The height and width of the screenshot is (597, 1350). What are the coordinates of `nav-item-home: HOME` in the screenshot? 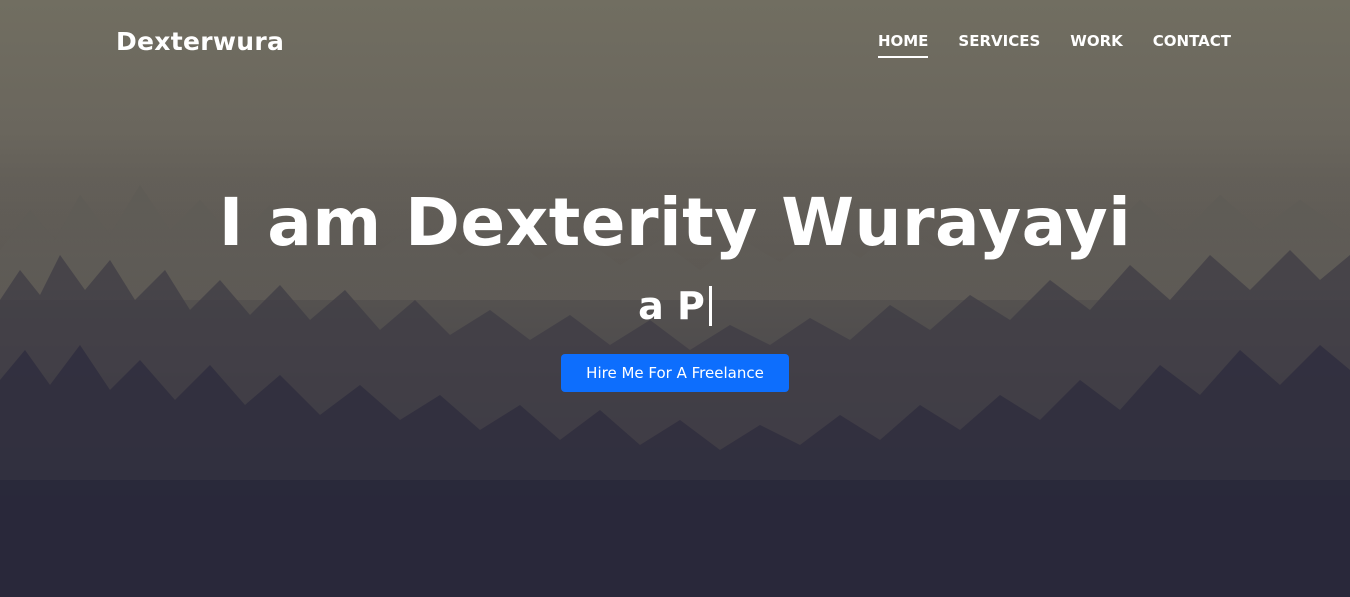 It's located at (903, 41).